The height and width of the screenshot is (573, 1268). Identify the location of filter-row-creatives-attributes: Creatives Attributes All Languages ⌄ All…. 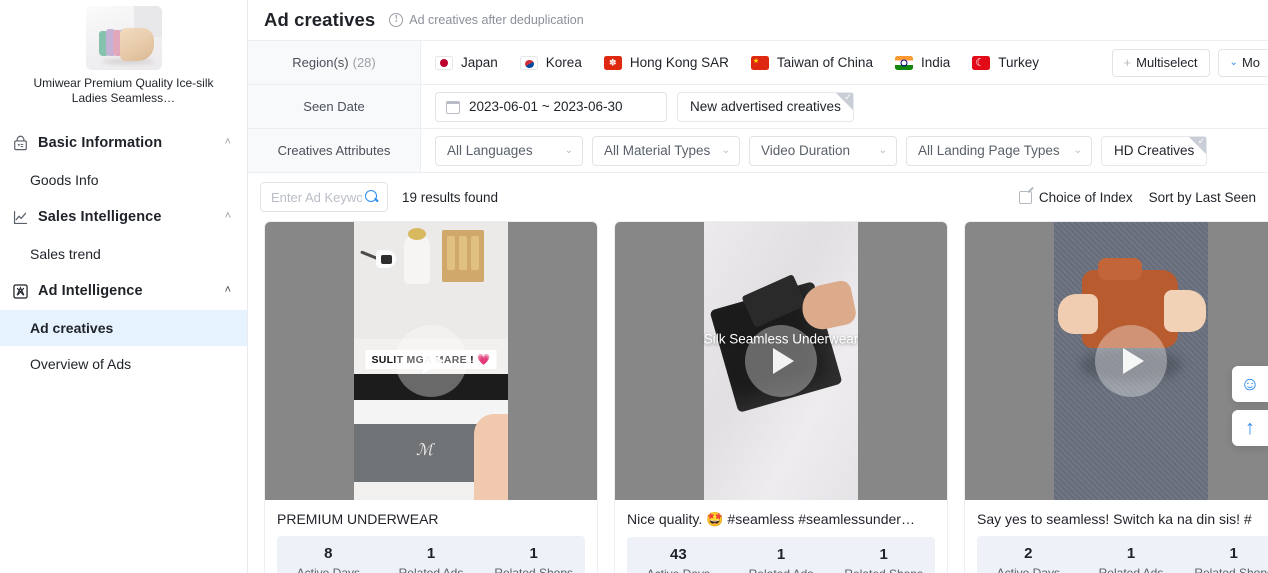
(758, 151).